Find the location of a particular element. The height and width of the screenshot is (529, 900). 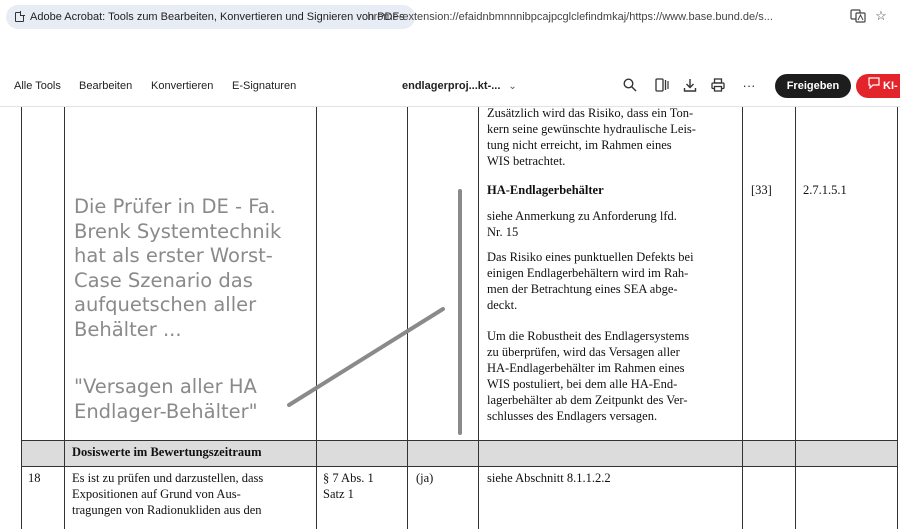

ai-assistant-button: KI- is located at coordinates (878, 86).